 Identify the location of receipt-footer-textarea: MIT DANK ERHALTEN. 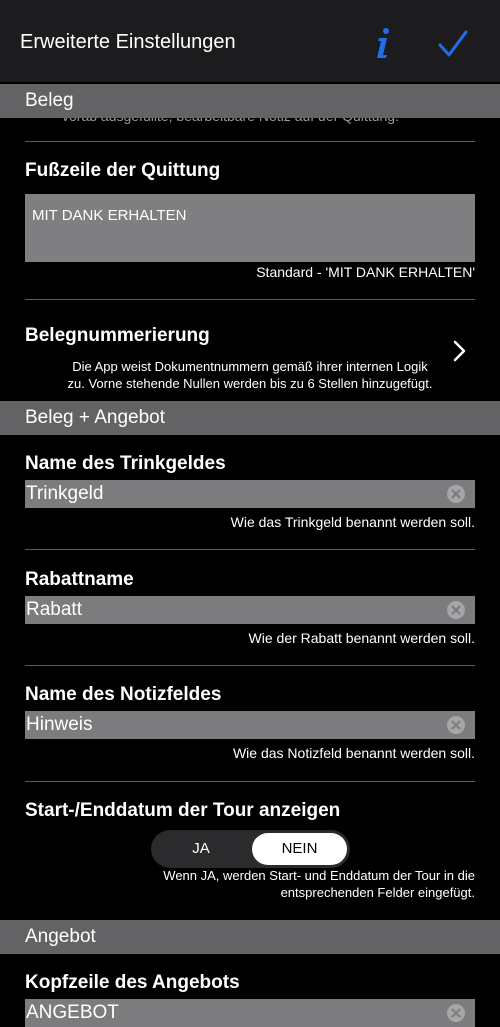
(250, 228).